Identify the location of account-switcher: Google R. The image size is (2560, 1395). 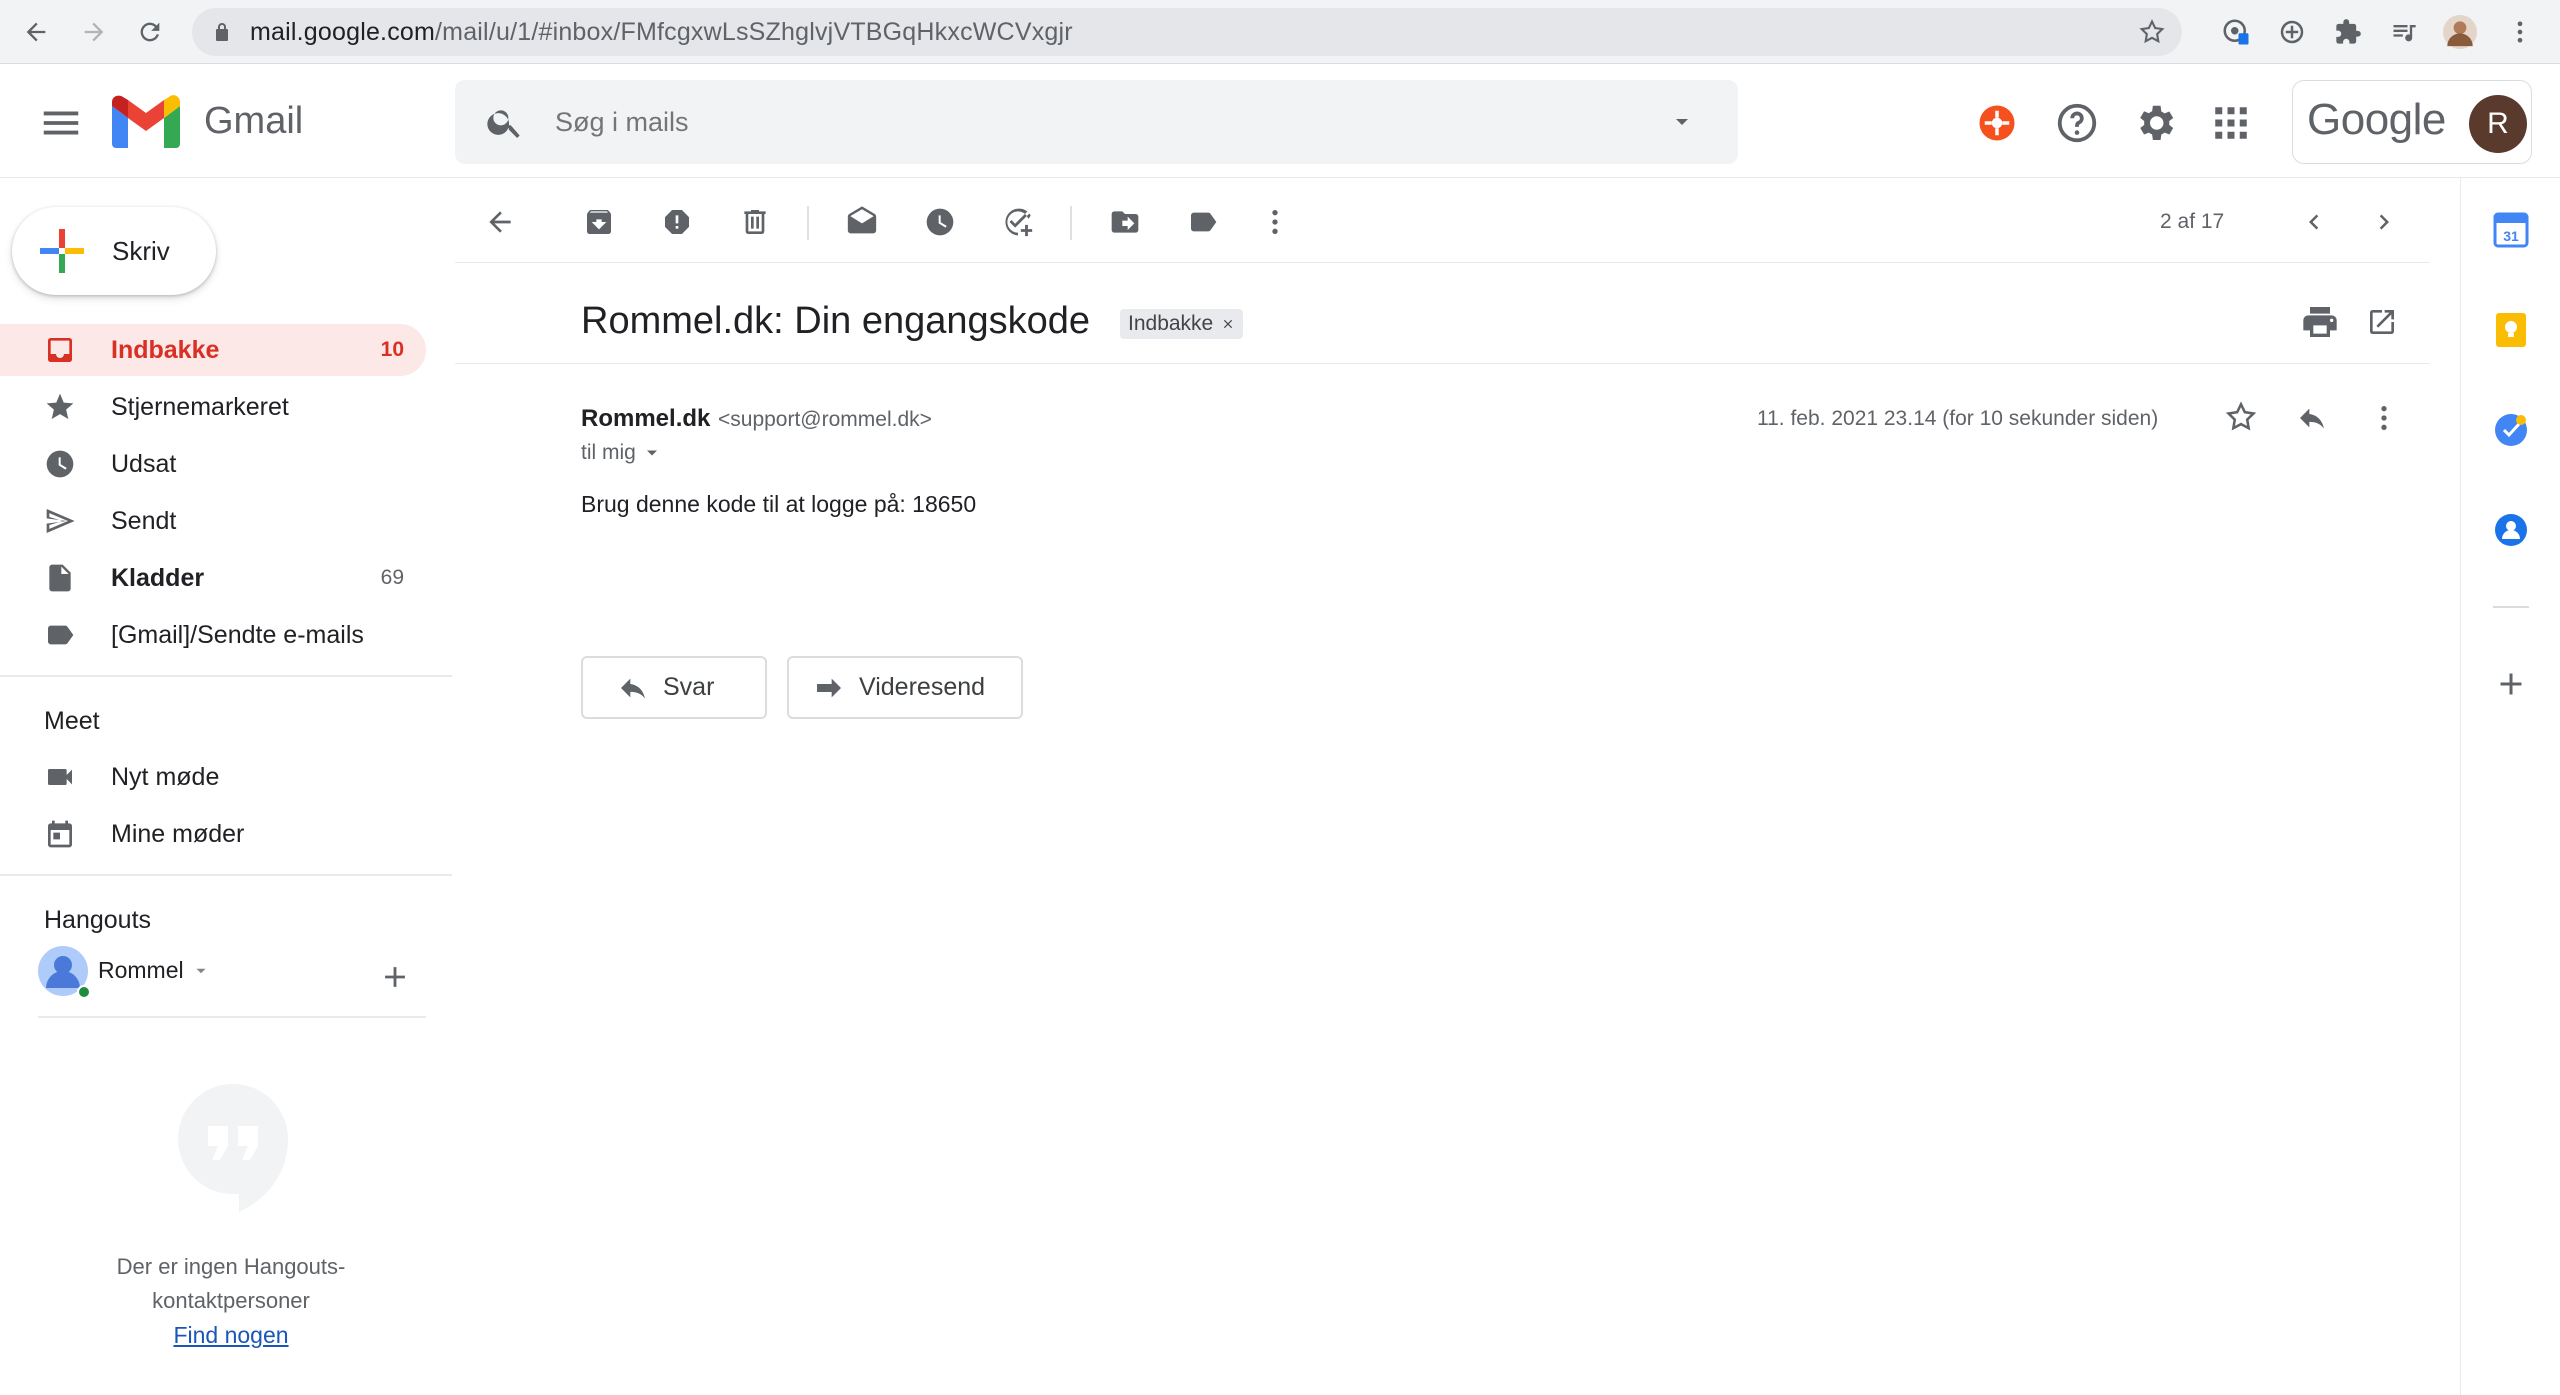
(2412, 122).